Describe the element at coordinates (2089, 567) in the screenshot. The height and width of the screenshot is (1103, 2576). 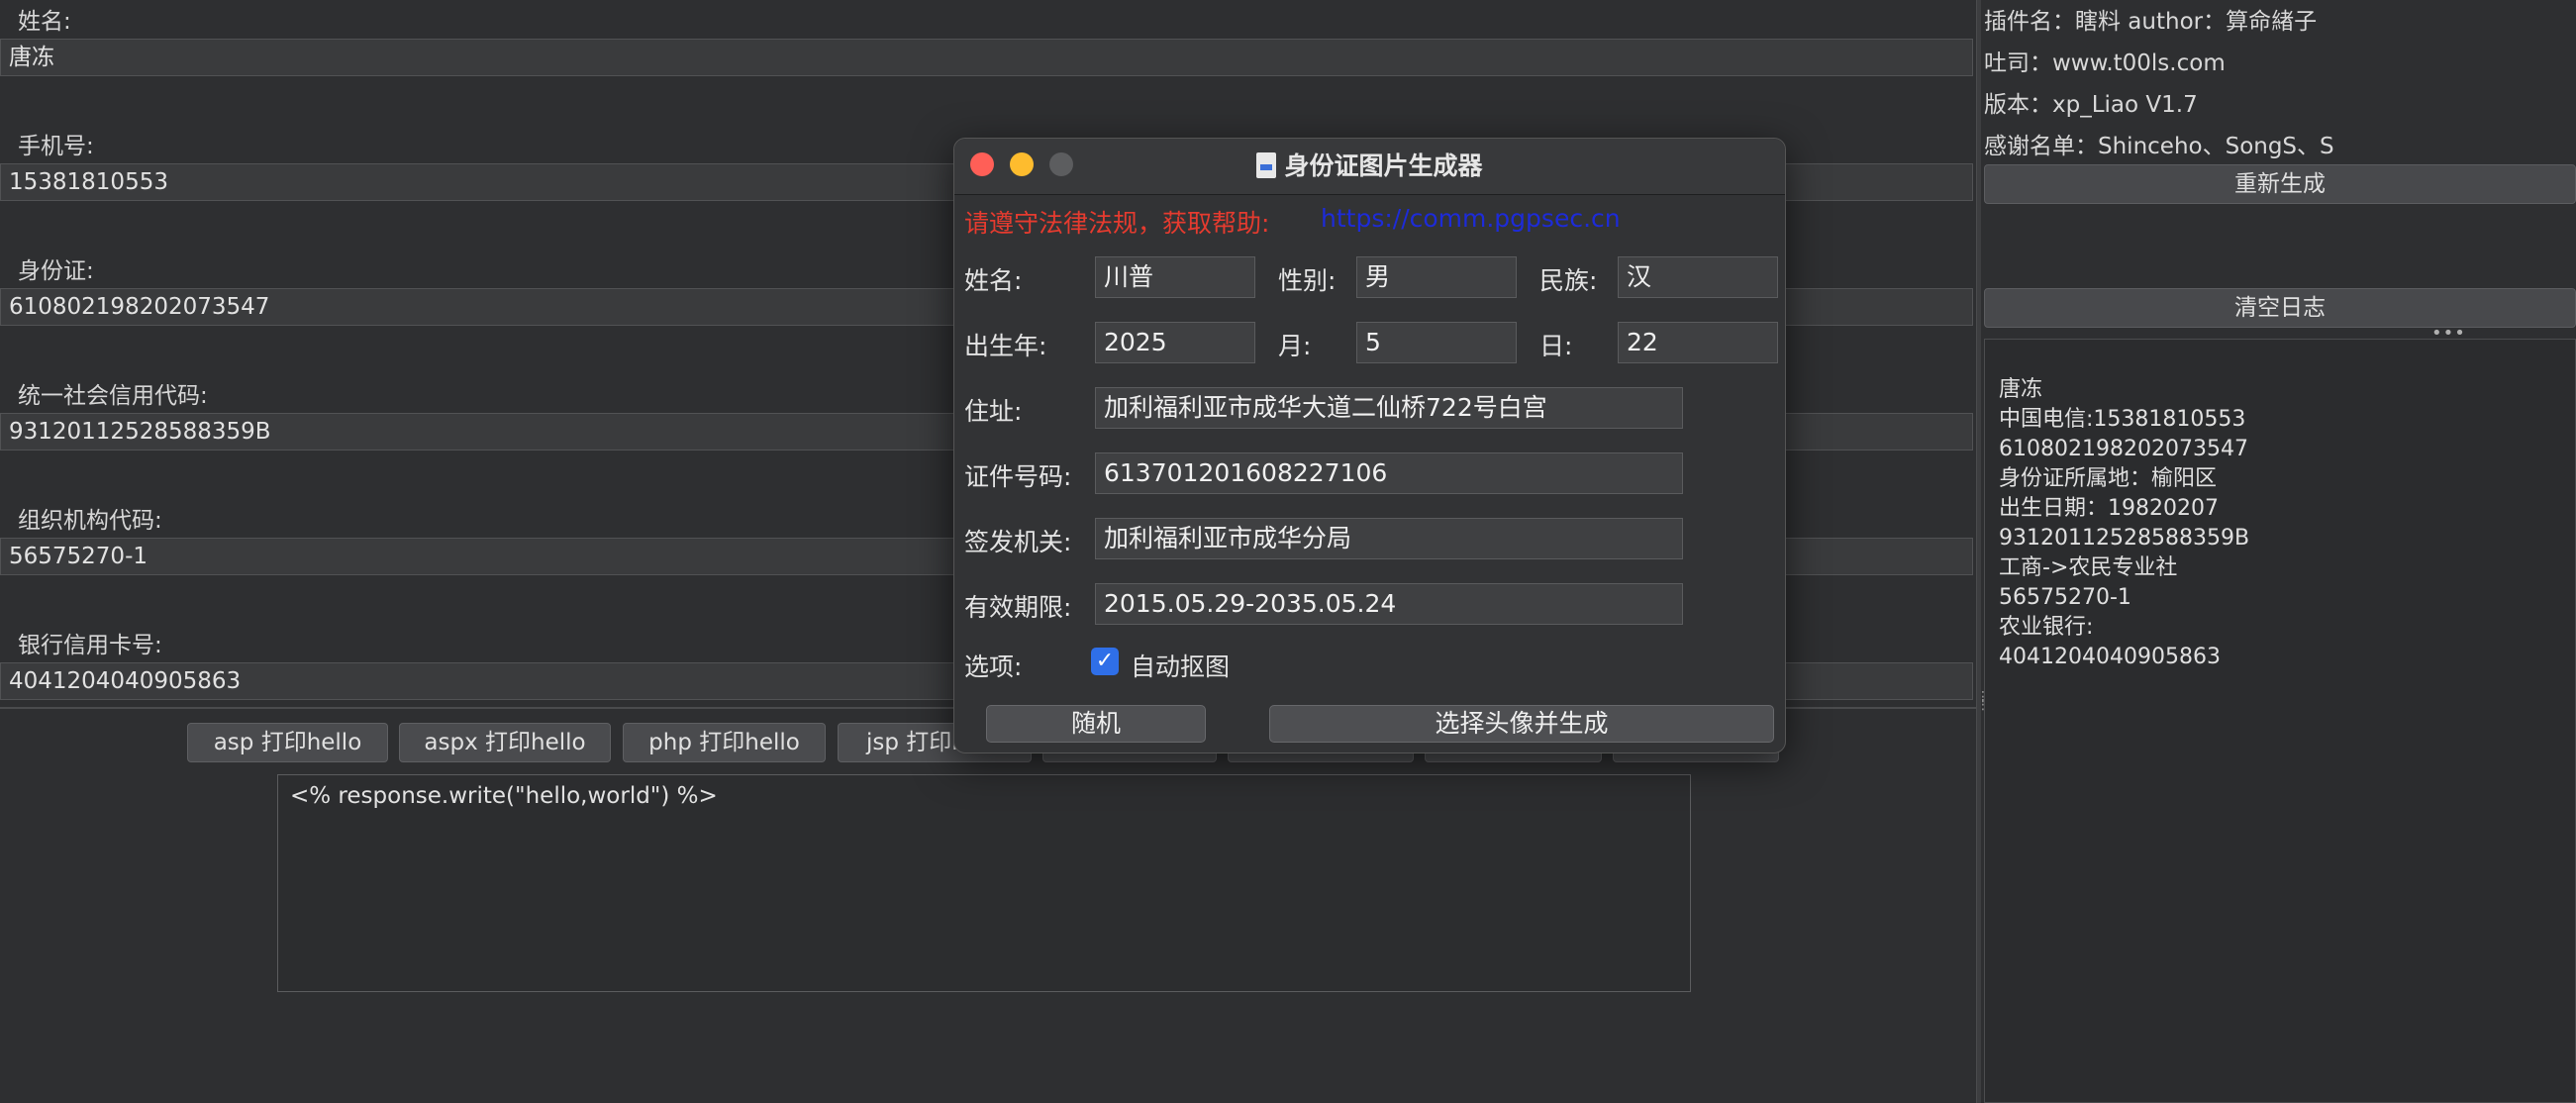
I see `log-line: 工商->农民专业社` at that location.